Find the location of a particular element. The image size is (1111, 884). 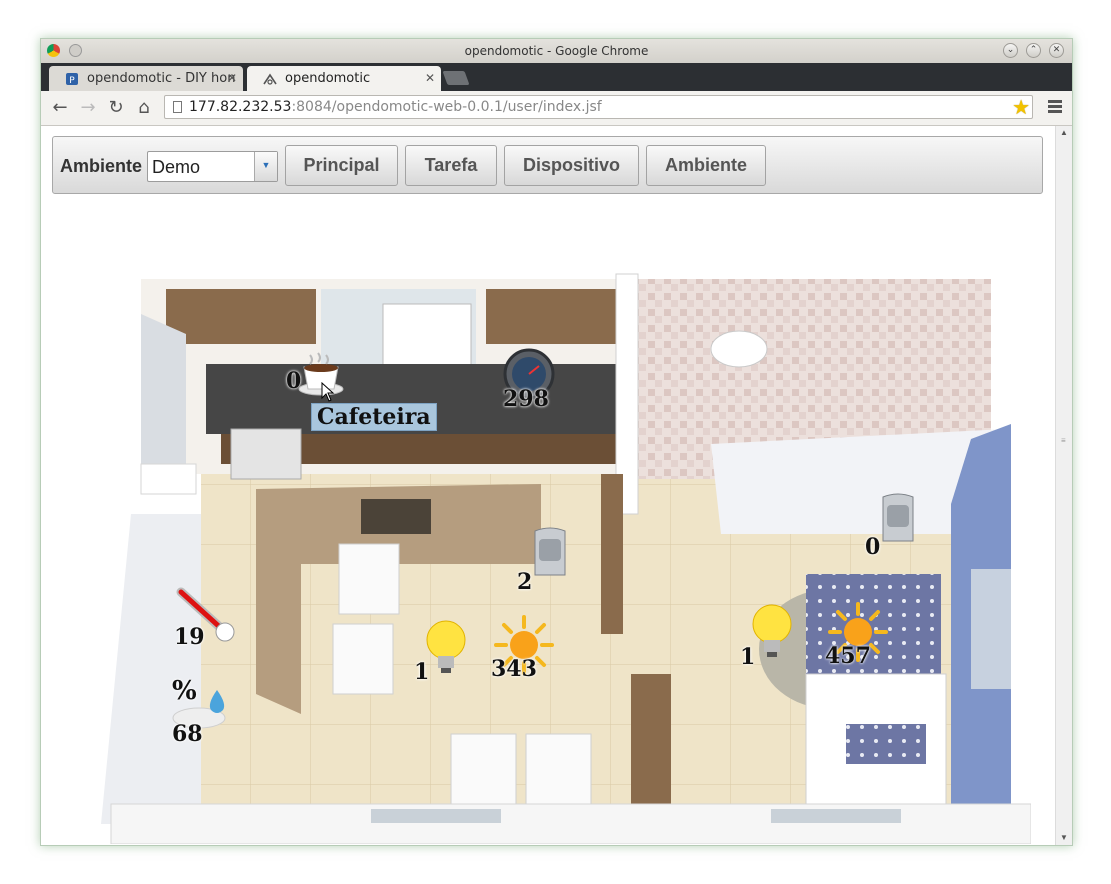

lamp-bedroom-value: 1 is located at coordinates (748, 657).